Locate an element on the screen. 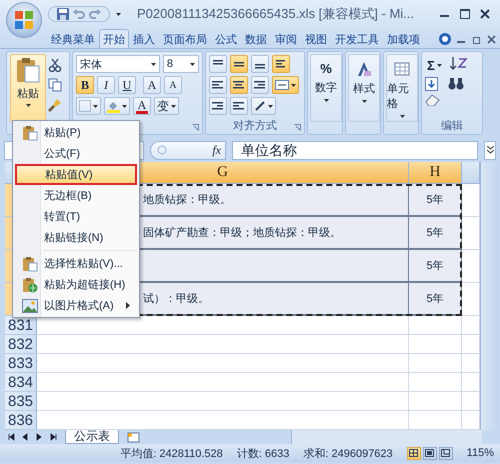  count-value: 计数: 6633 is located at coordinates (263, 453).